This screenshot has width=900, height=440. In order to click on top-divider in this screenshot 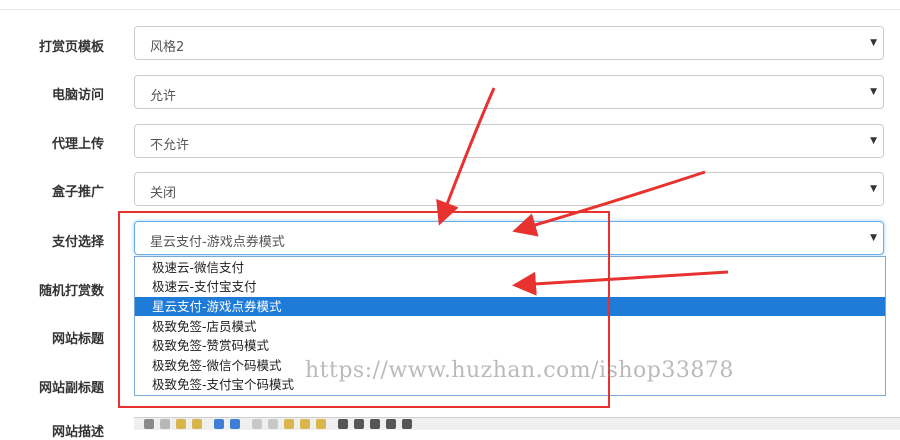, I will do `click(450, 9)`.